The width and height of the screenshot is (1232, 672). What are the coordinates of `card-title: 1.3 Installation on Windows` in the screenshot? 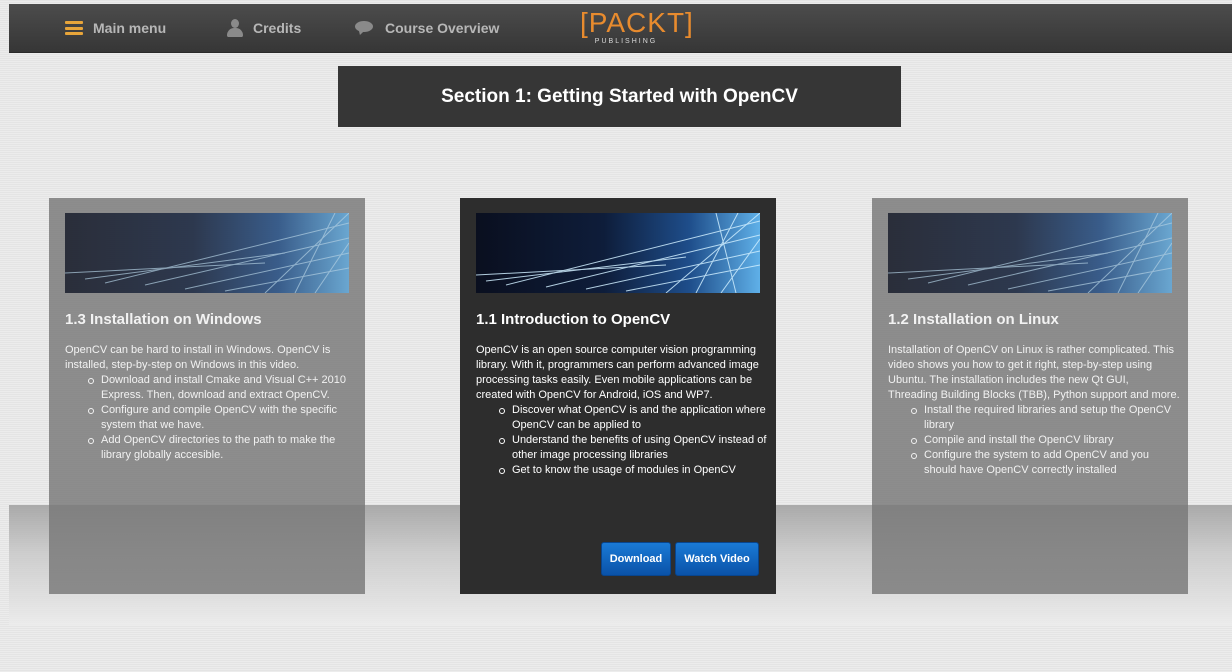 It's located at (163, 319).